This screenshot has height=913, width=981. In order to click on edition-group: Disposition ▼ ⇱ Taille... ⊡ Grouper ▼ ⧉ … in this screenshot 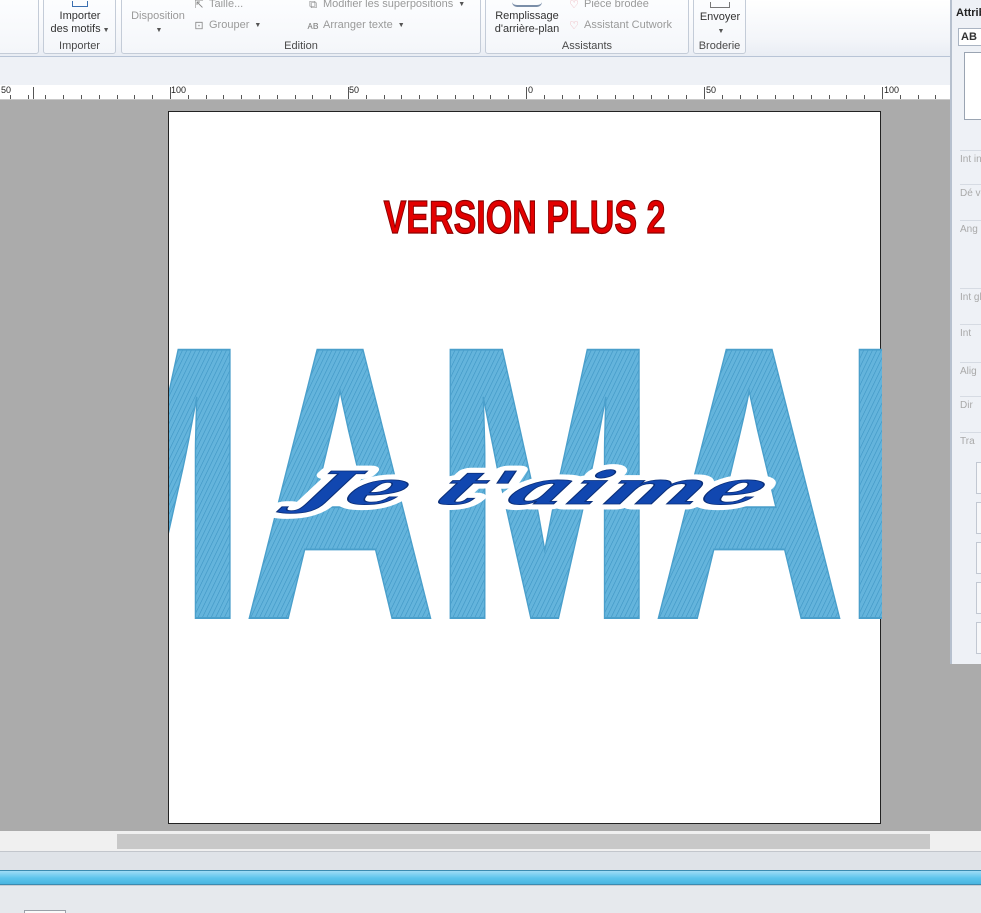, I will do `click(301, 27)`.